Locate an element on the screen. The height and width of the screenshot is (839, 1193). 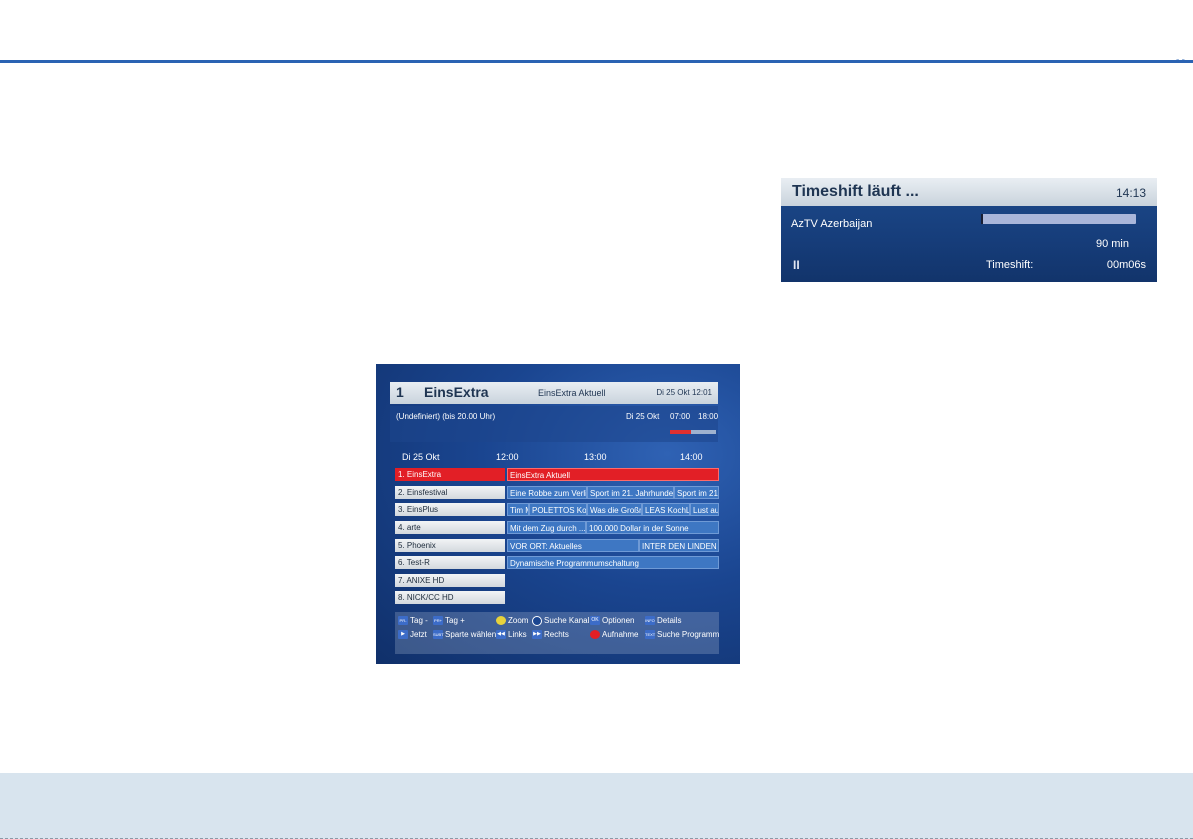
epg-channel-number: 1 is located at coordinates (400, 392).